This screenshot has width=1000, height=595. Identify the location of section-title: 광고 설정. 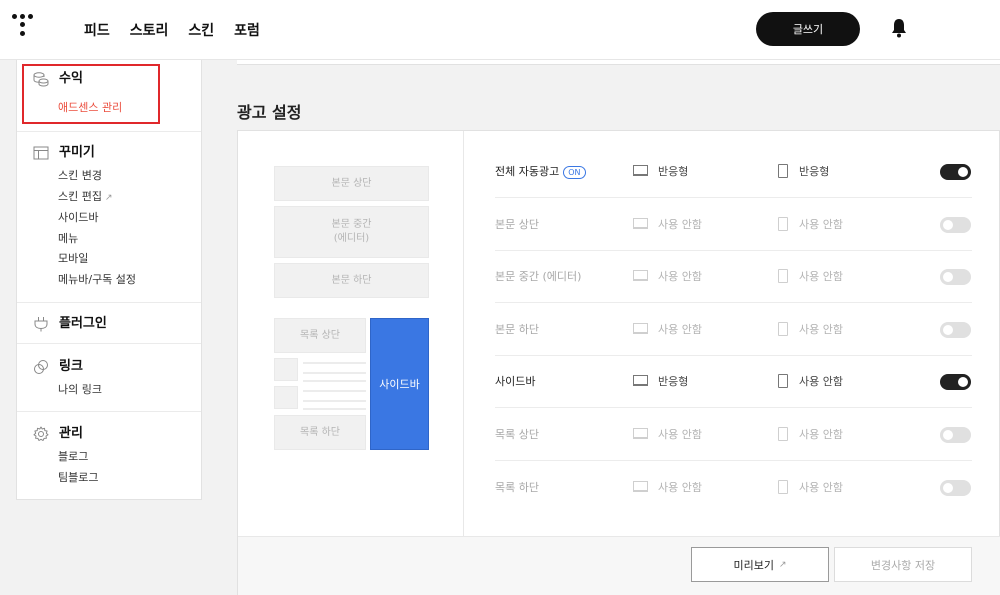
(269, 112).